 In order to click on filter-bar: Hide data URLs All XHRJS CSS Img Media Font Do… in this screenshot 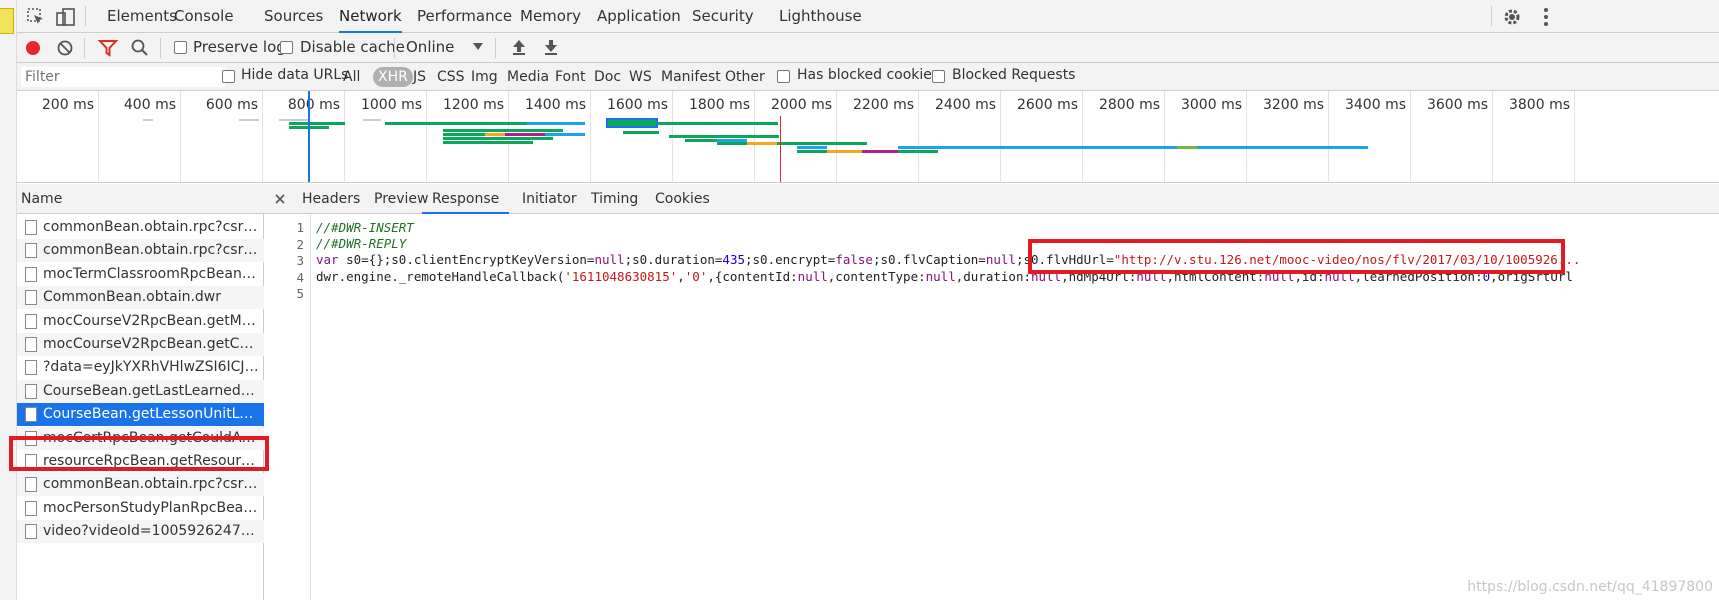, I will do `click(868, 77)`.